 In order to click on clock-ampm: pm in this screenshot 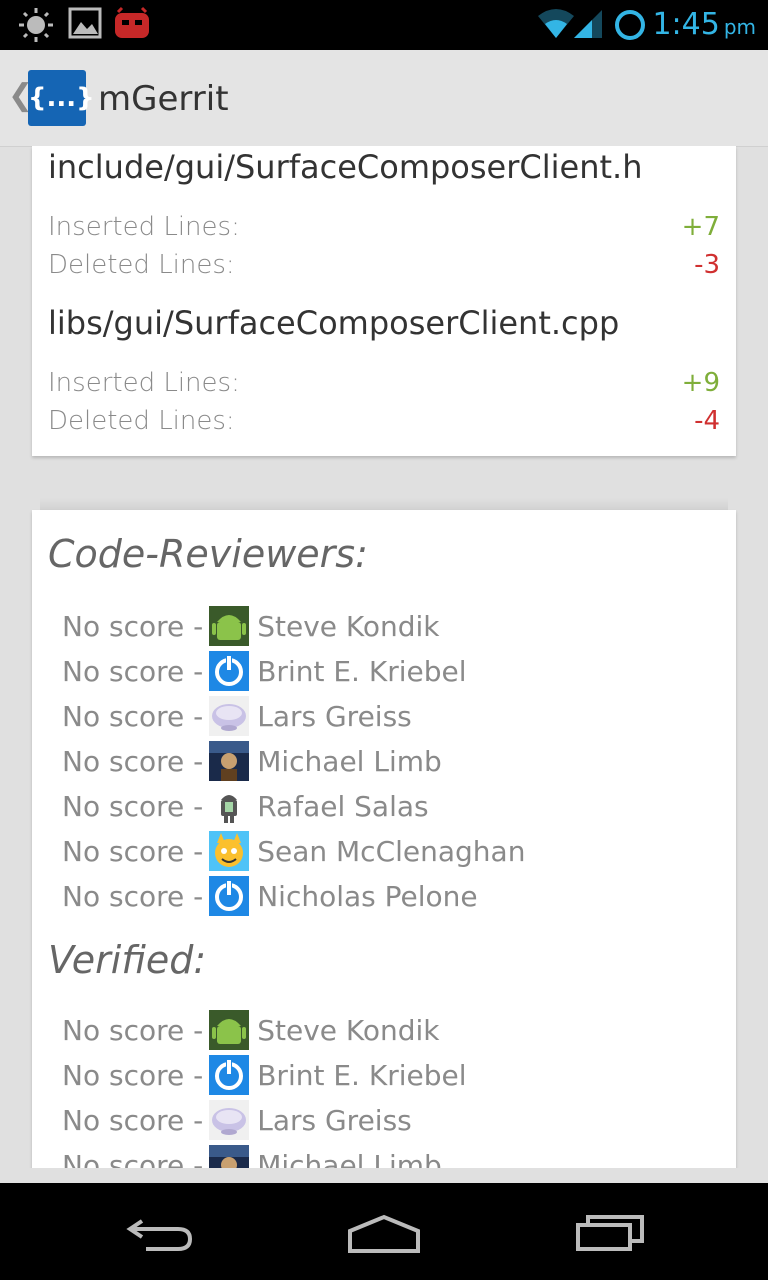, I will do `click(739, 27)`.